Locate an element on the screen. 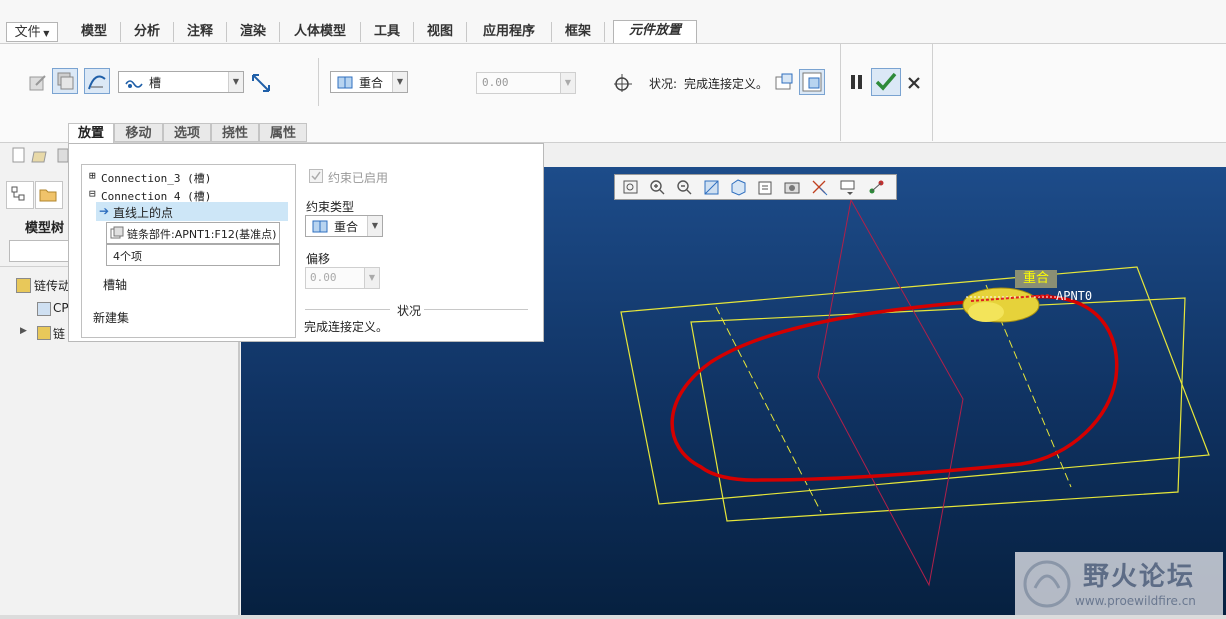 Image resolution: width=1226 pixels, height=619 pixels. view-manager-icon is located at coordinates (793, 187).